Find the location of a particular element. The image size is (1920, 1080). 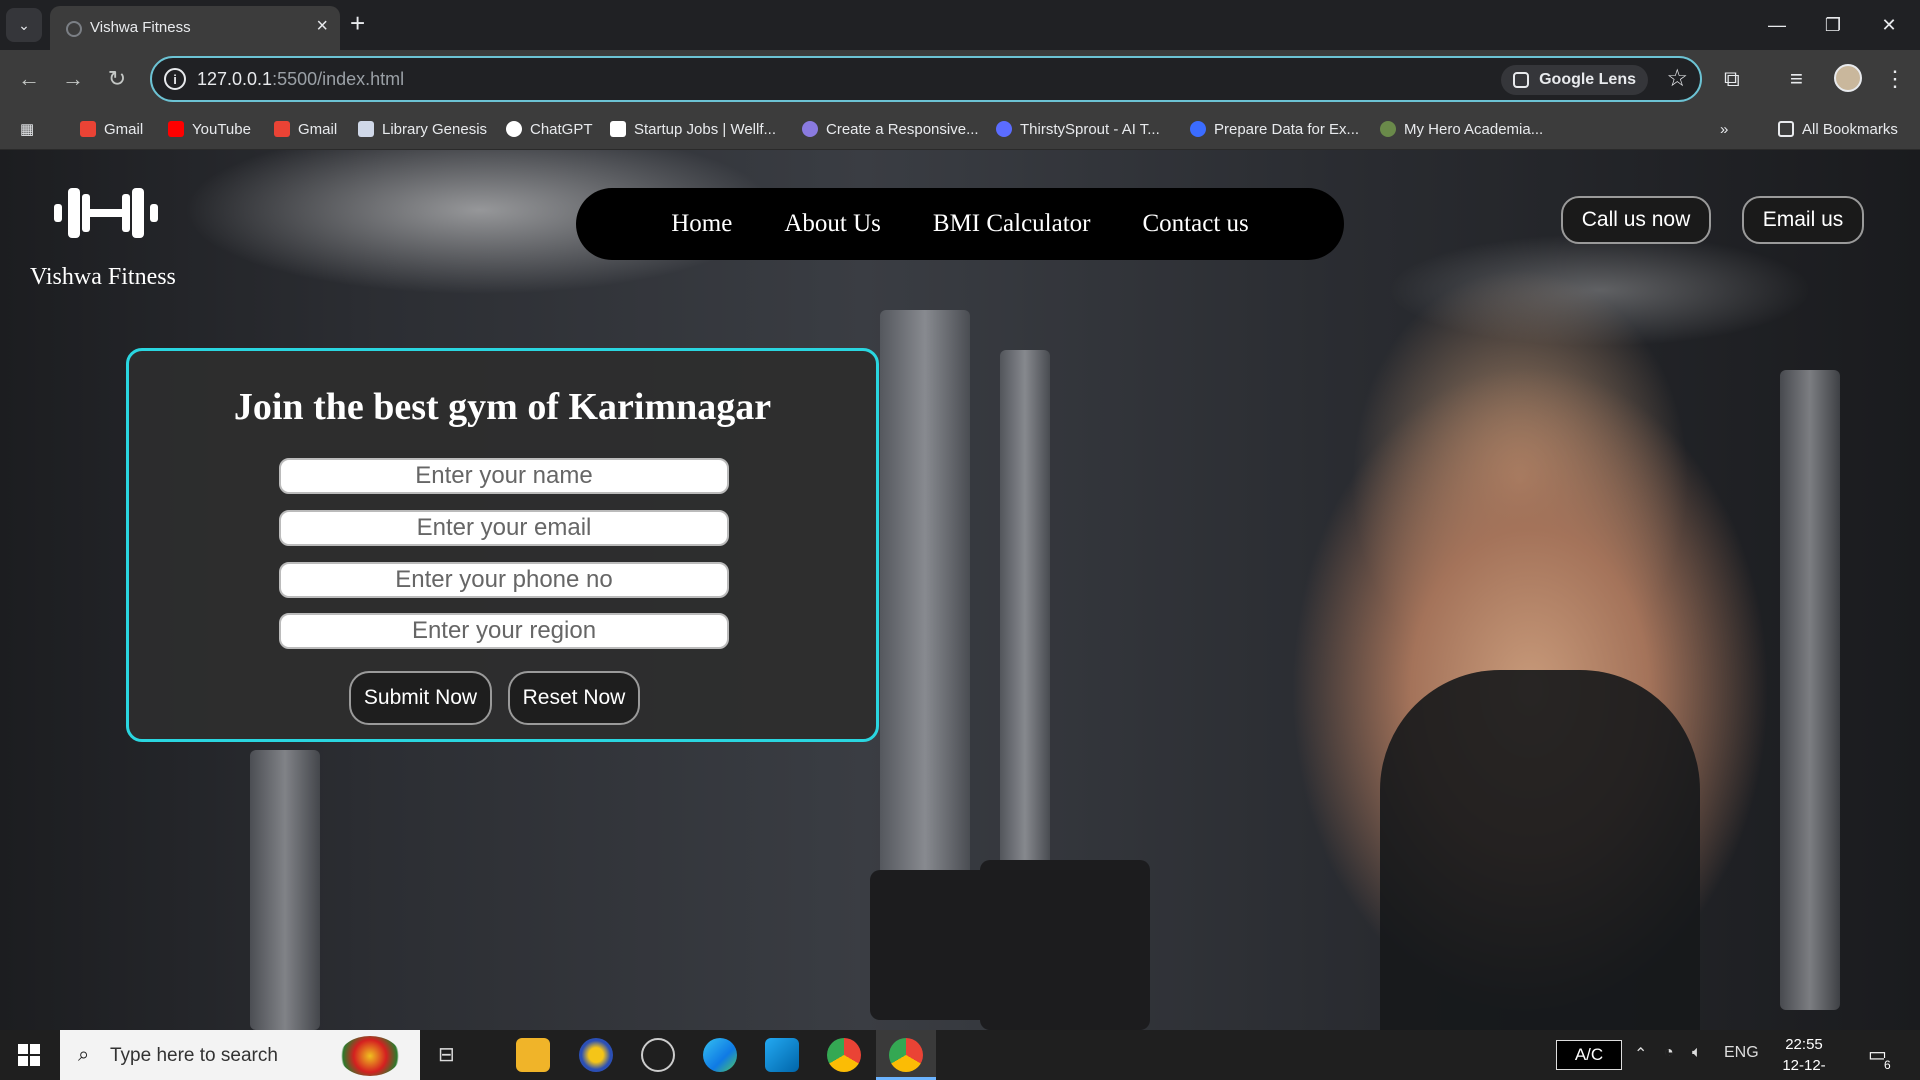

menu-kebab-icon: ⋮ is located at coordinates (1895, 79).